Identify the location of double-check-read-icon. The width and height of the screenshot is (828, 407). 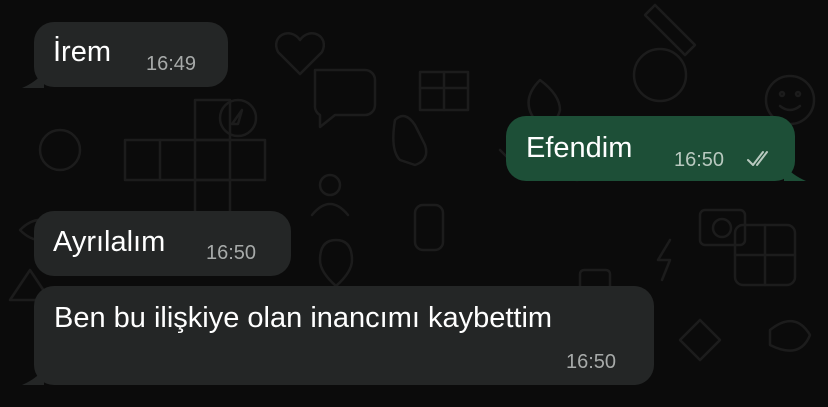
(757, 158).